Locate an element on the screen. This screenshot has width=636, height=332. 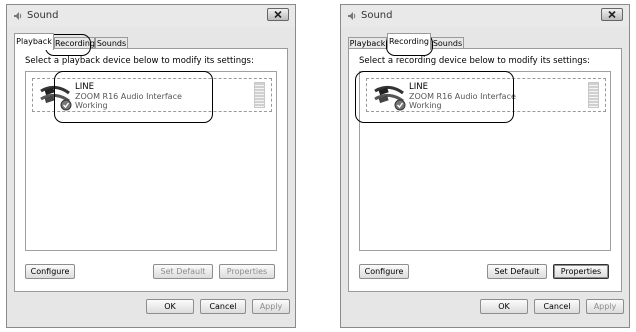
tab-recording: Recording is located at coordinates (409, 41).